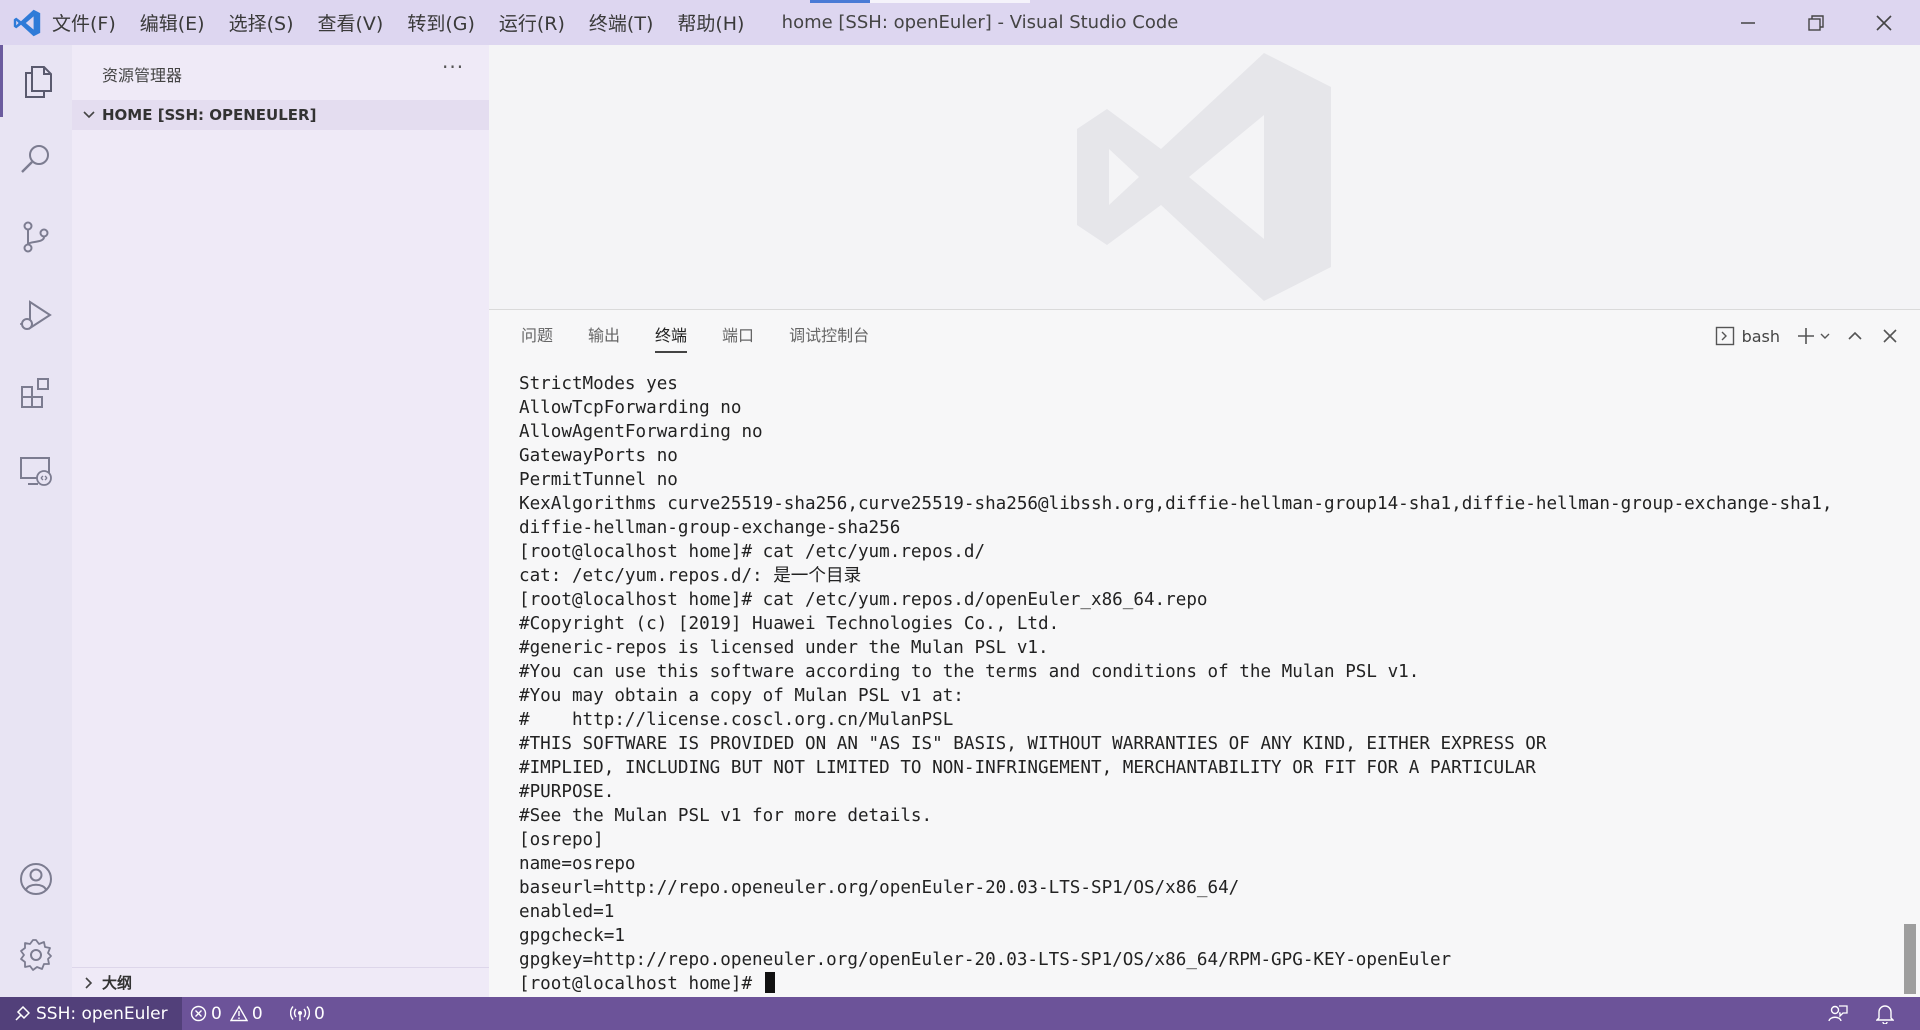 The image size is (1920, 1030). I want to click on status-bar: SSH: openEuler 0 0 0, so click(960, 1013).